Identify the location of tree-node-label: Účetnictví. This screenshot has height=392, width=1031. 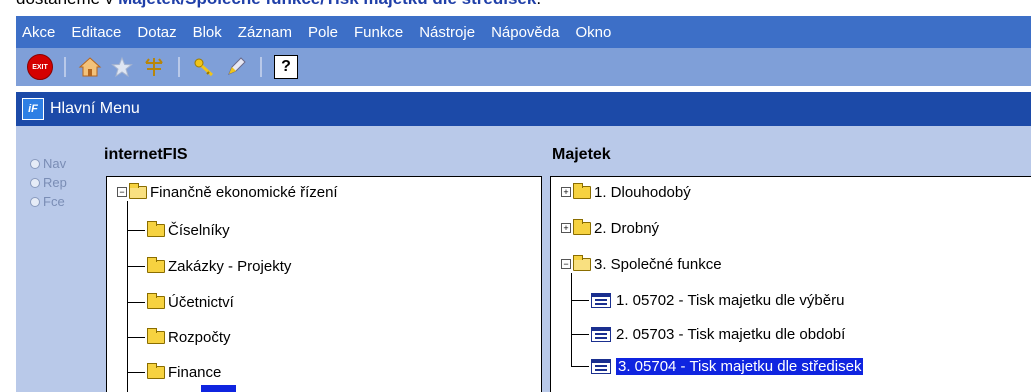
(201, 302).